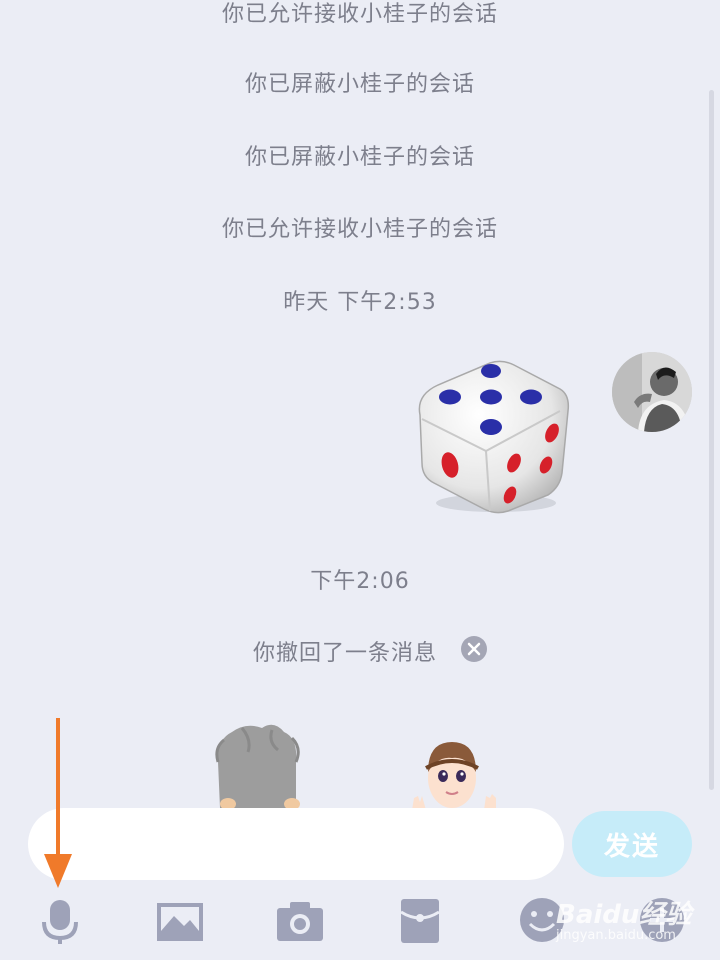  I want to click on timestamp: 下午2:06, so click(360, 581).